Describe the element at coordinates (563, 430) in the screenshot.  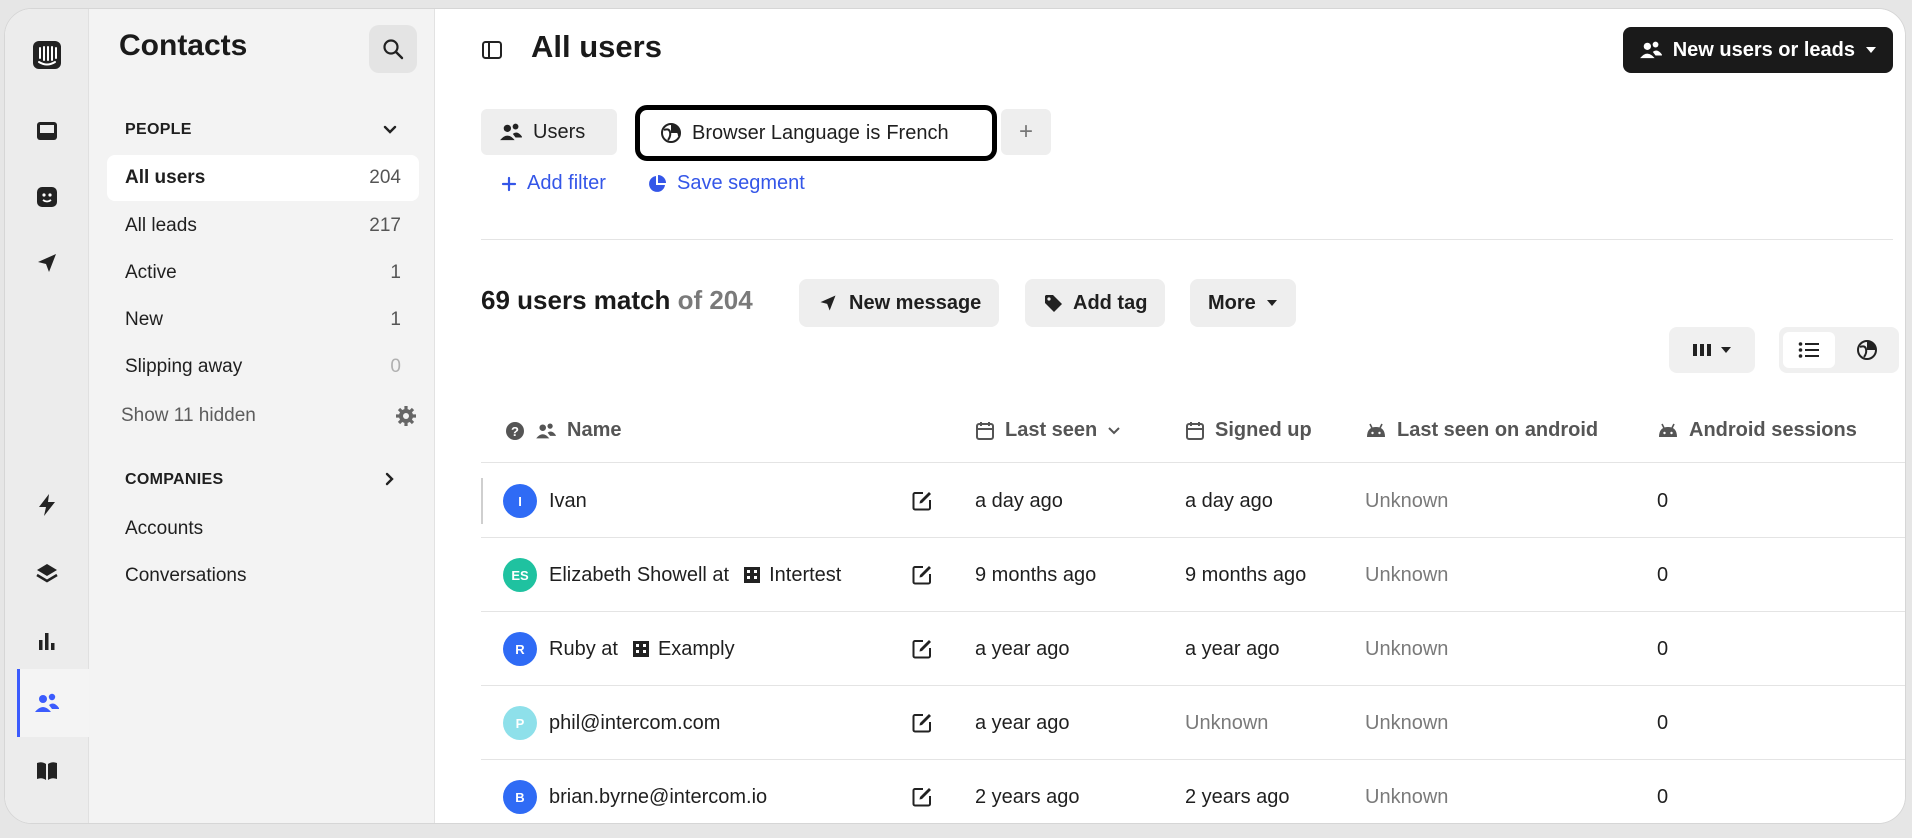
I see `column-name: ? Name` at that location.